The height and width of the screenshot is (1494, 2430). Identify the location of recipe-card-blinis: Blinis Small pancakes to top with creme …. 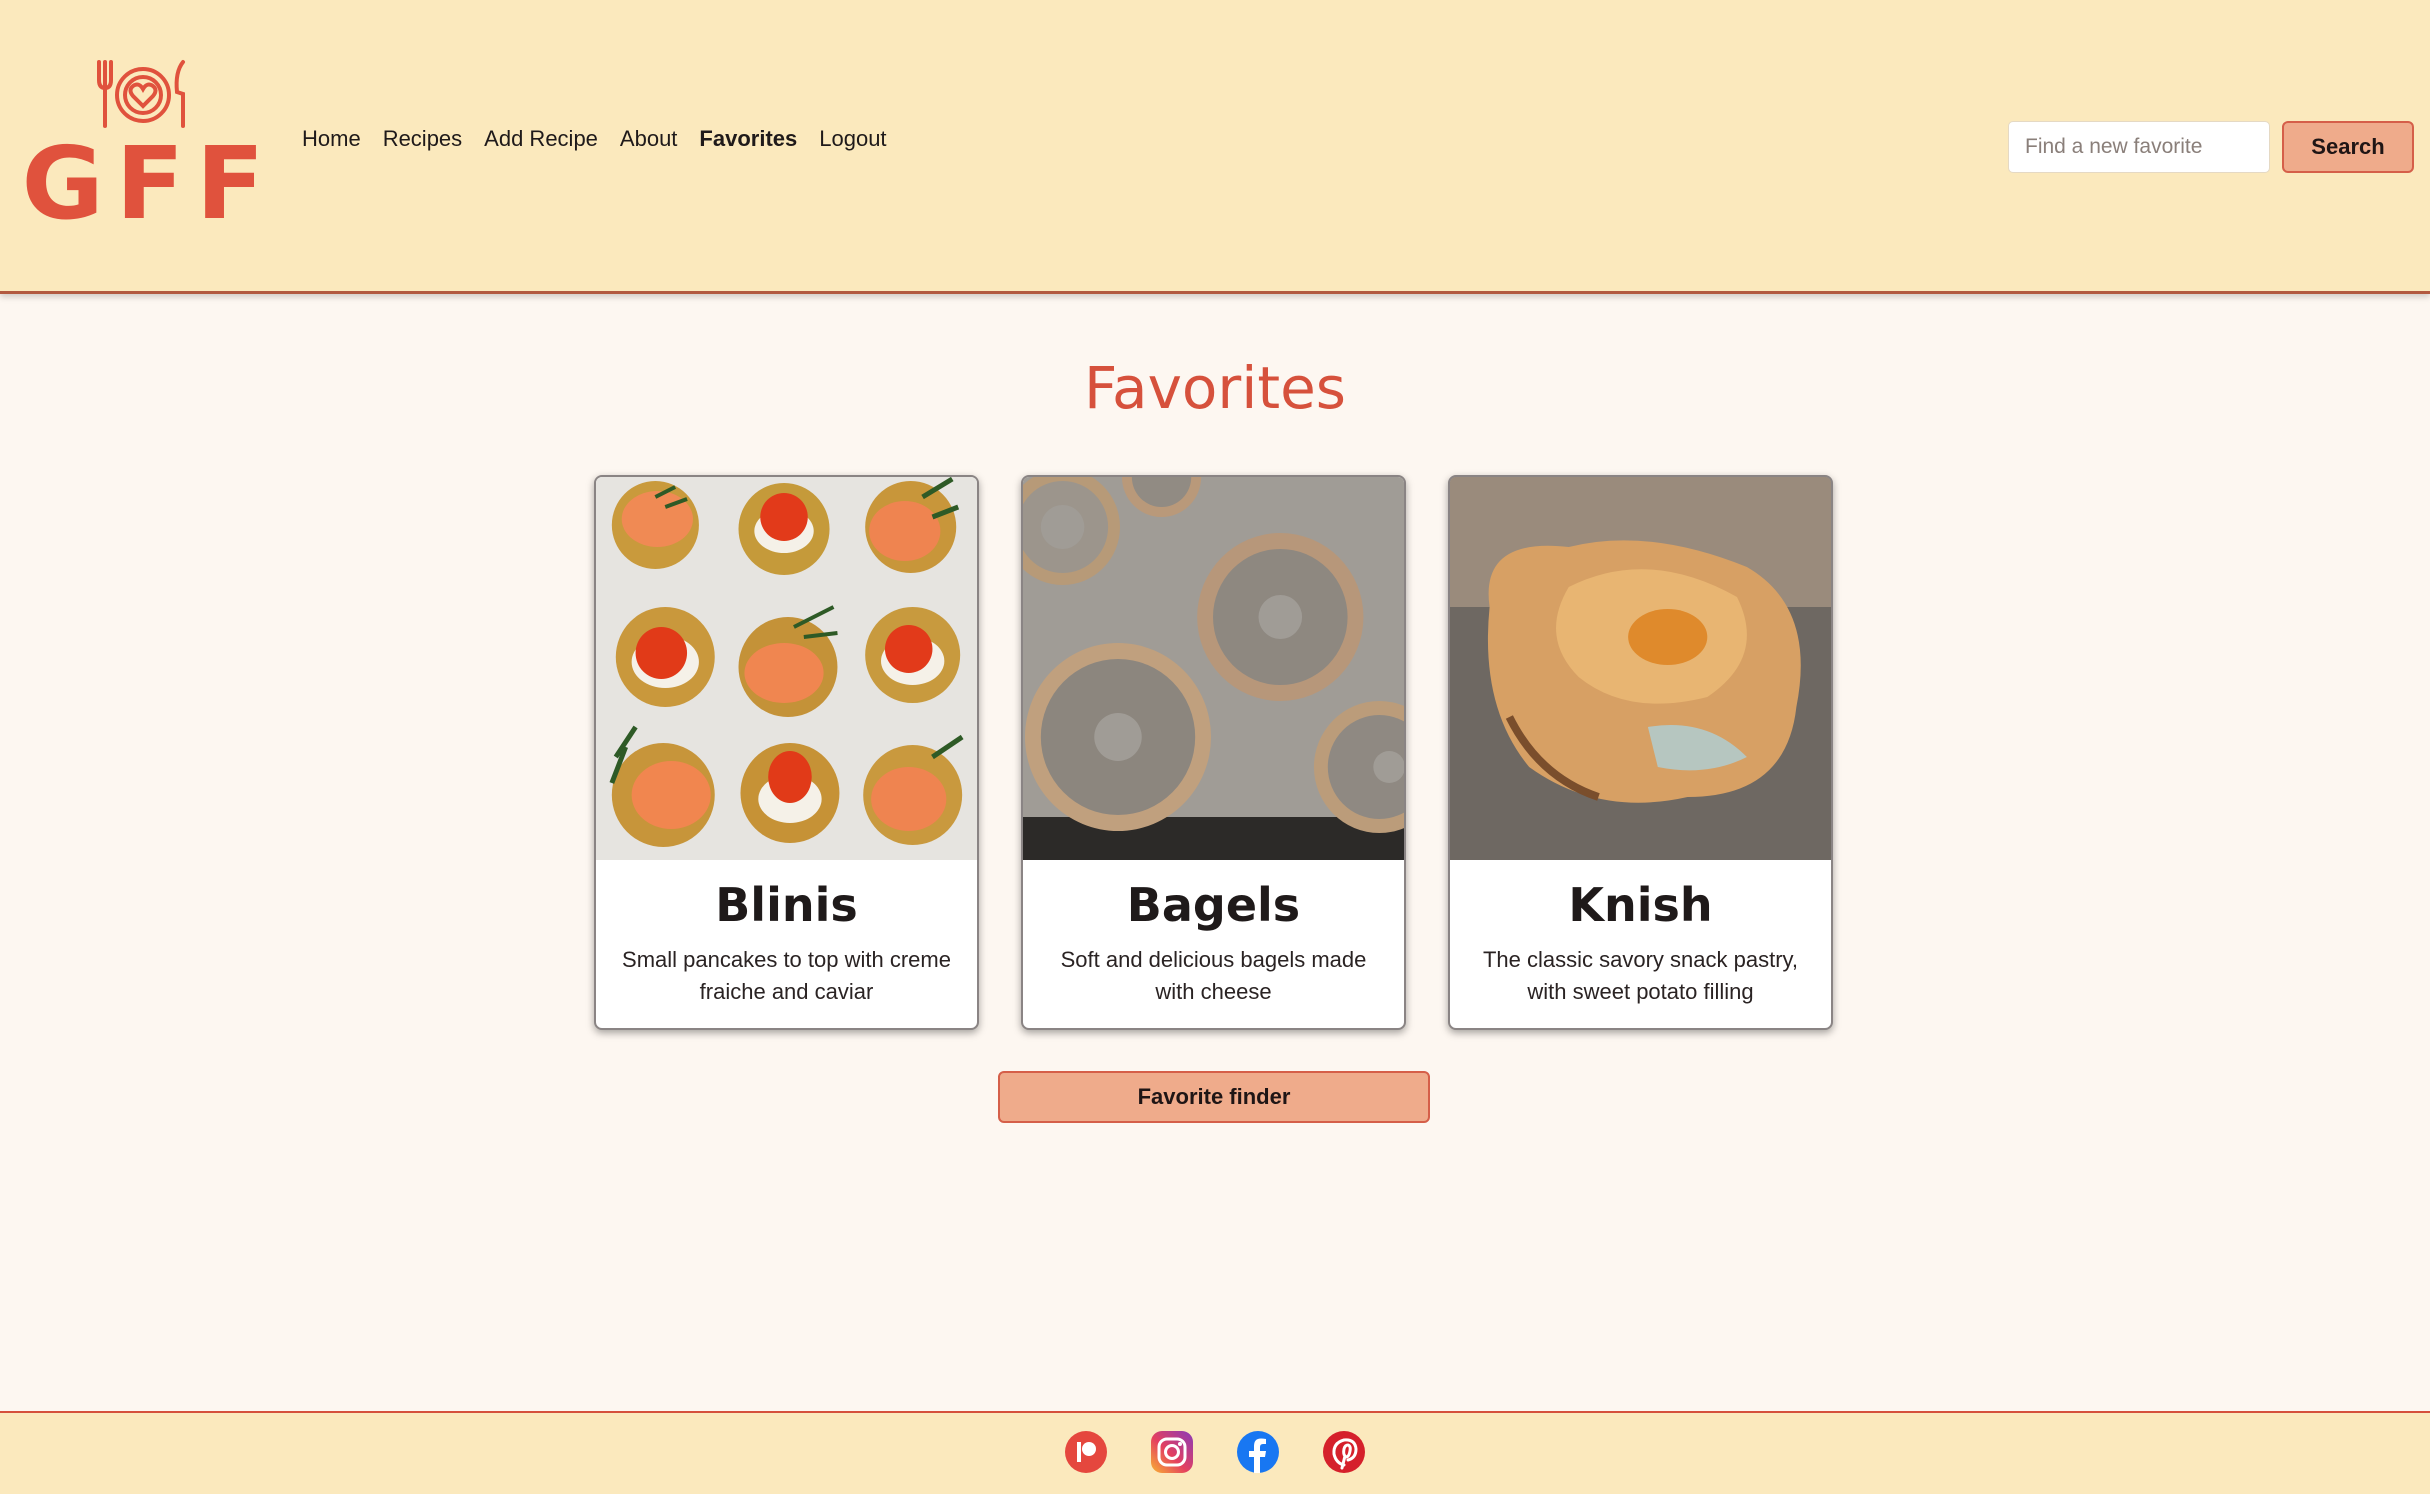
(786, 752).